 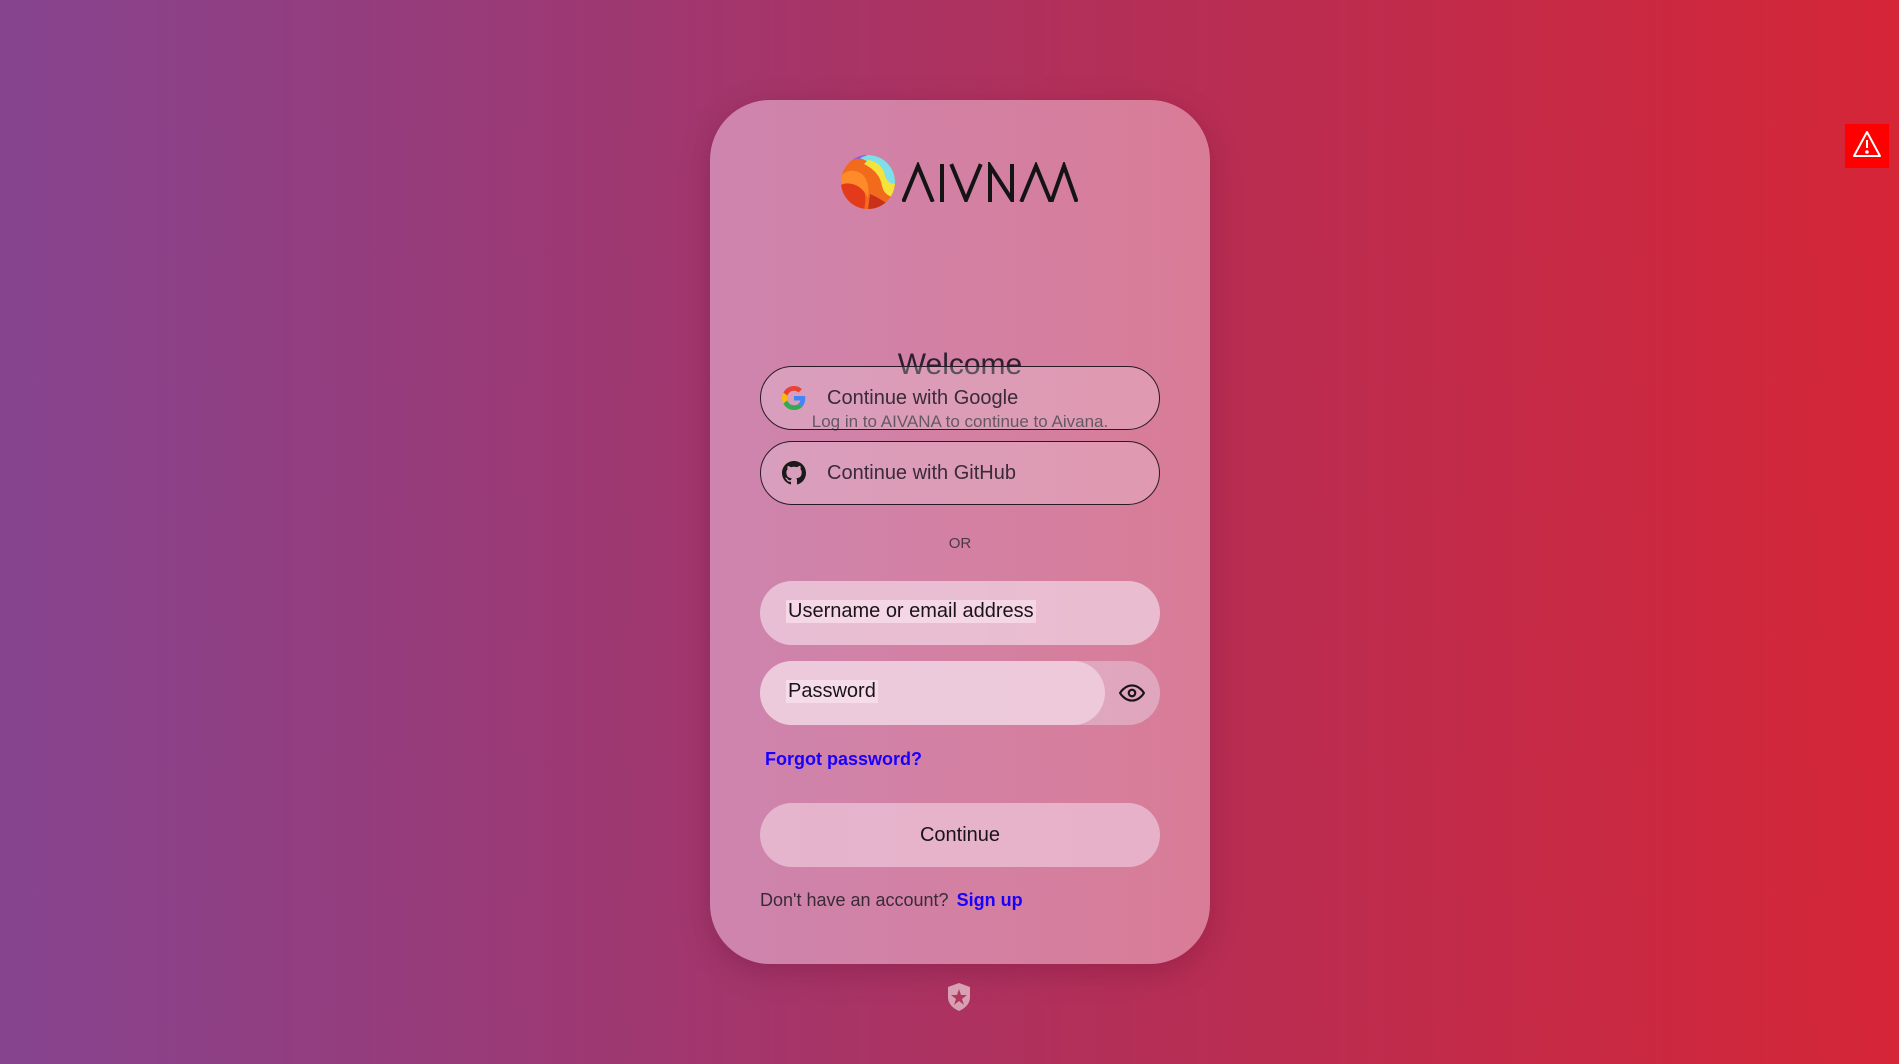 What do you see at coordinates (921, 472) in the screenshot?
I see `github-button-label: Continue with GitHub` at bounding box center [921, 472].